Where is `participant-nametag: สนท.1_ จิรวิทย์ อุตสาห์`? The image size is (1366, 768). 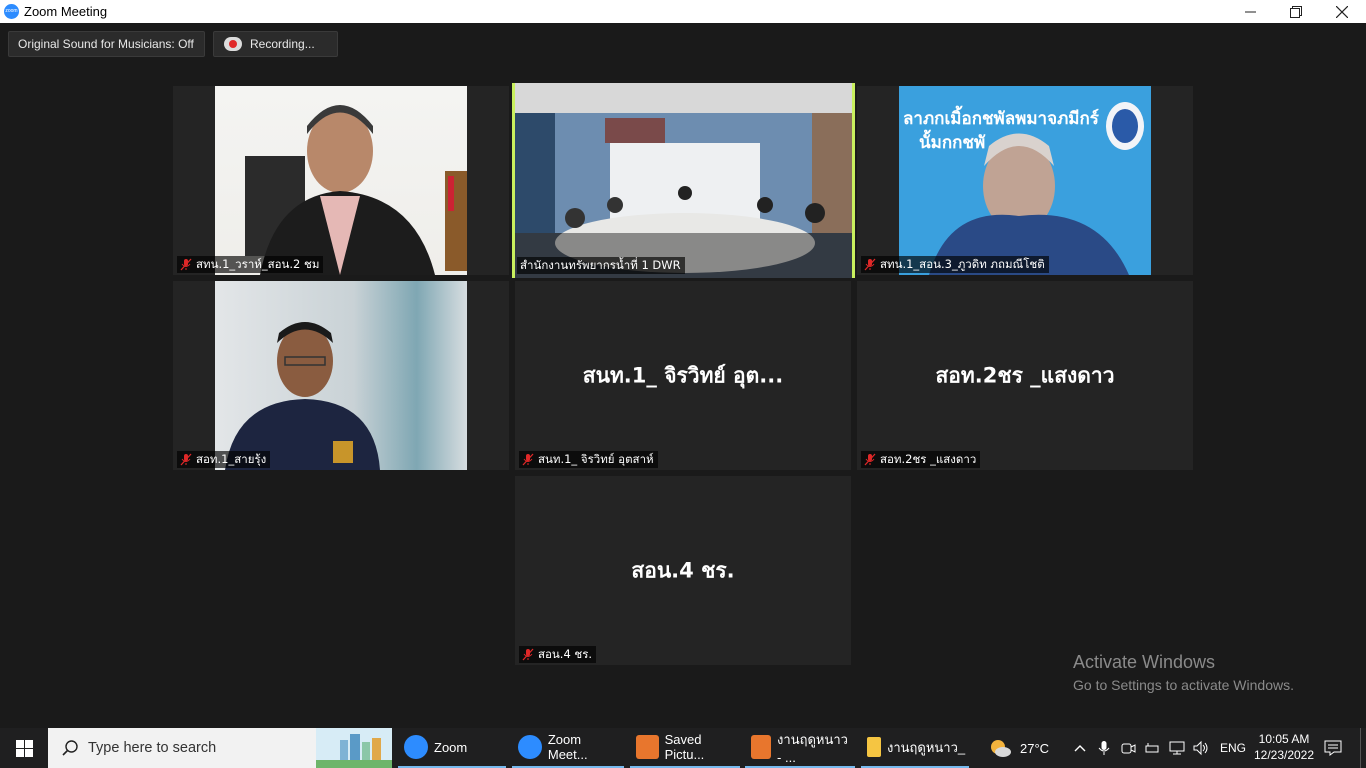 participant-nametag: สนท.1_ จิรวิทย์ อุตสาห์ is located at coordinates (588, 459).